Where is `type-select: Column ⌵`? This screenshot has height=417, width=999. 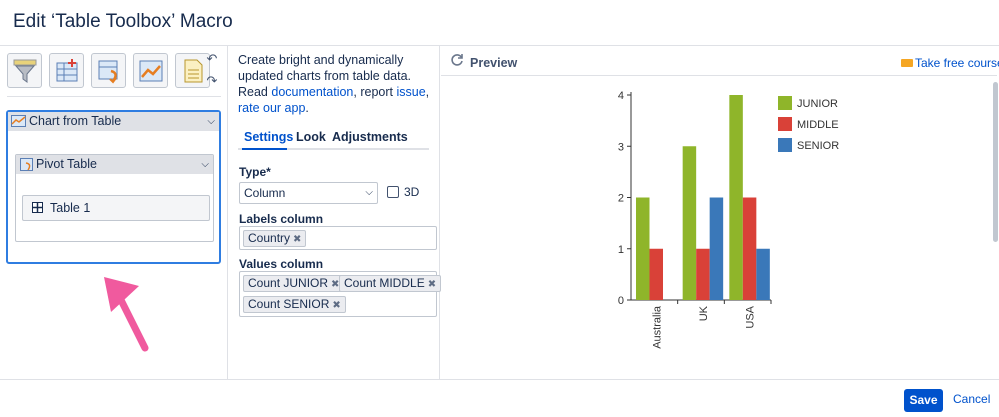 type-select: Column ⌵ is located at coordinates (308, 193).